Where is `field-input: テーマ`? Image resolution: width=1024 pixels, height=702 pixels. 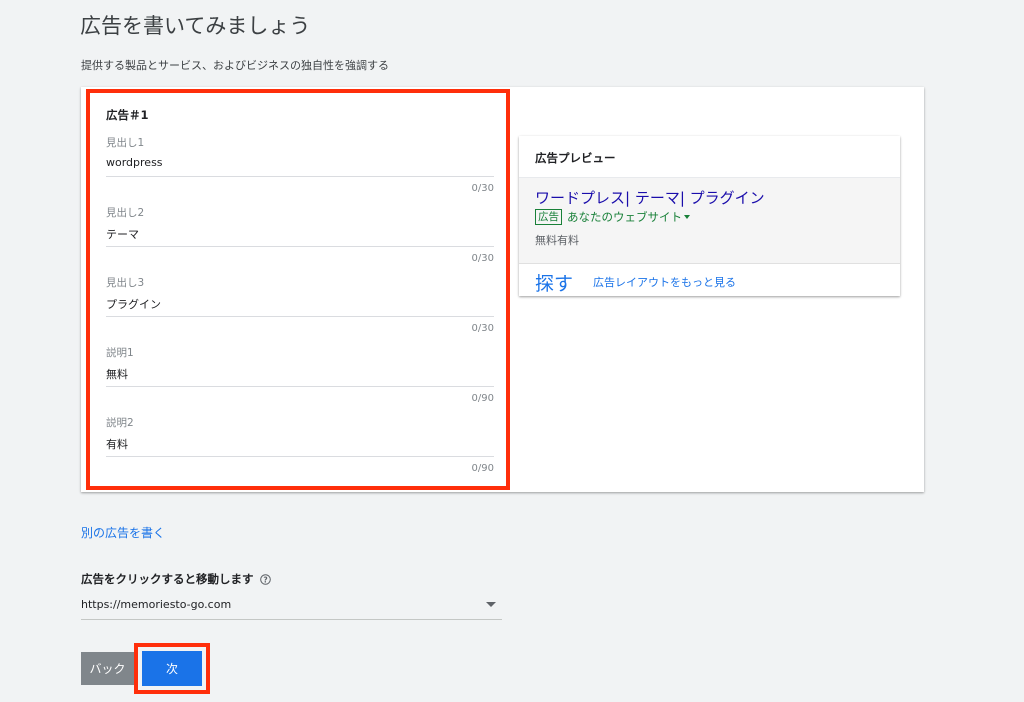 field-input: テーマ is located at coordinates (122, 234).